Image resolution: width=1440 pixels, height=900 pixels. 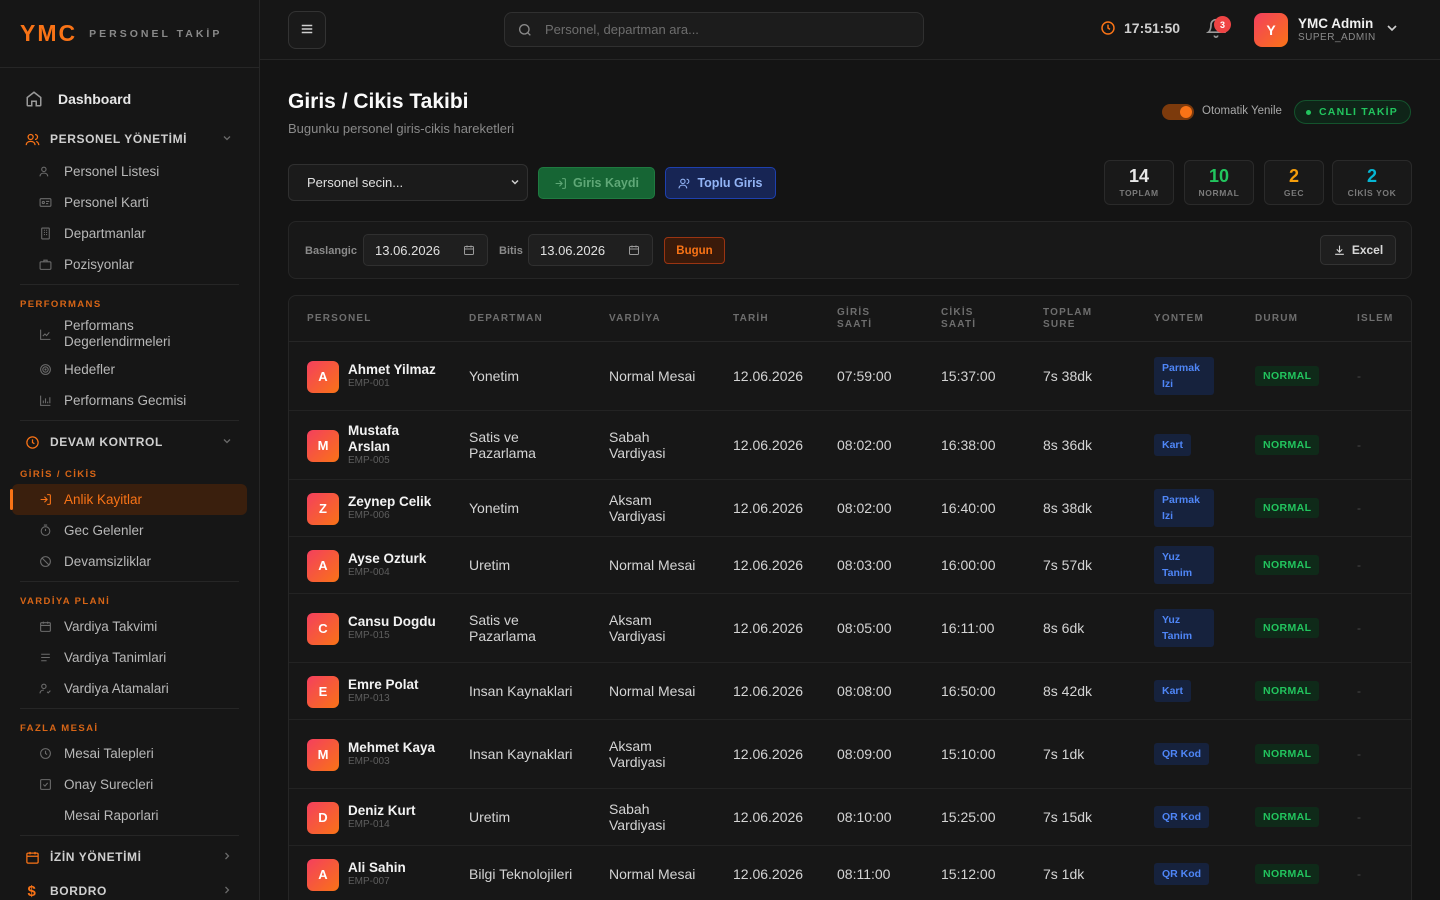 What do you see at coordinates (129, 753) in the screenshot?
I see `sidebar-item-mesai-talepleri: Mesai Talepleri` at bounding box center [129, 753].